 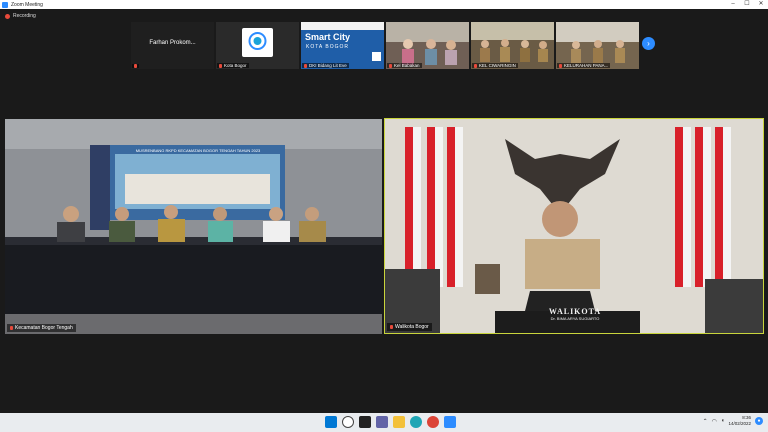 I want to click on recording-indicator: Recording, so click(x=20, y=16).